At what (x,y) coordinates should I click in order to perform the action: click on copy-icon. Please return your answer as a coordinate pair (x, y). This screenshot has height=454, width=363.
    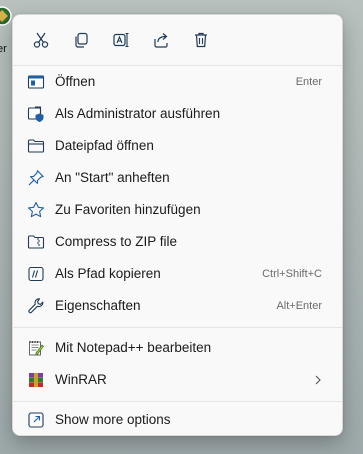
    Looking at the image, I should click on (81, 40).